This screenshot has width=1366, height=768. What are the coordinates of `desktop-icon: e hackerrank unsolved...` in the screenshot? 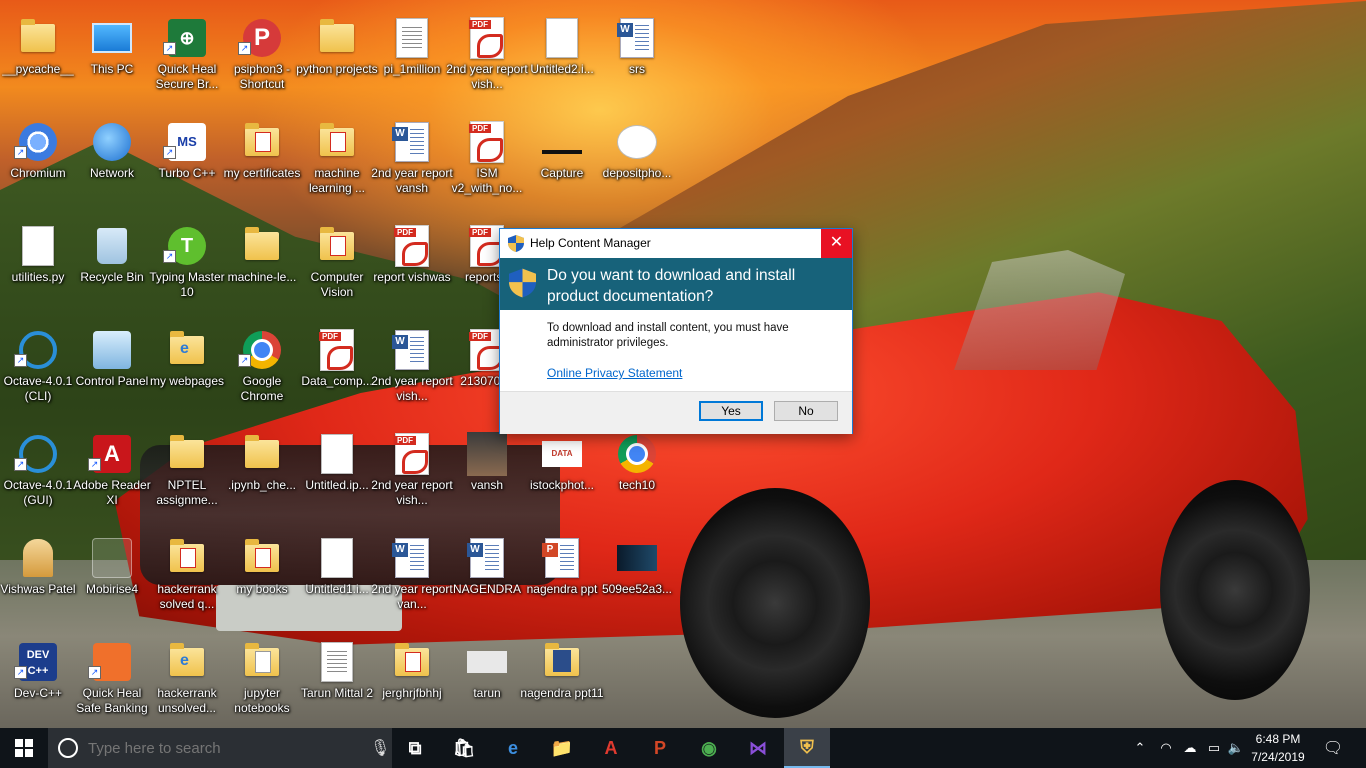 It's located at (187, 681).